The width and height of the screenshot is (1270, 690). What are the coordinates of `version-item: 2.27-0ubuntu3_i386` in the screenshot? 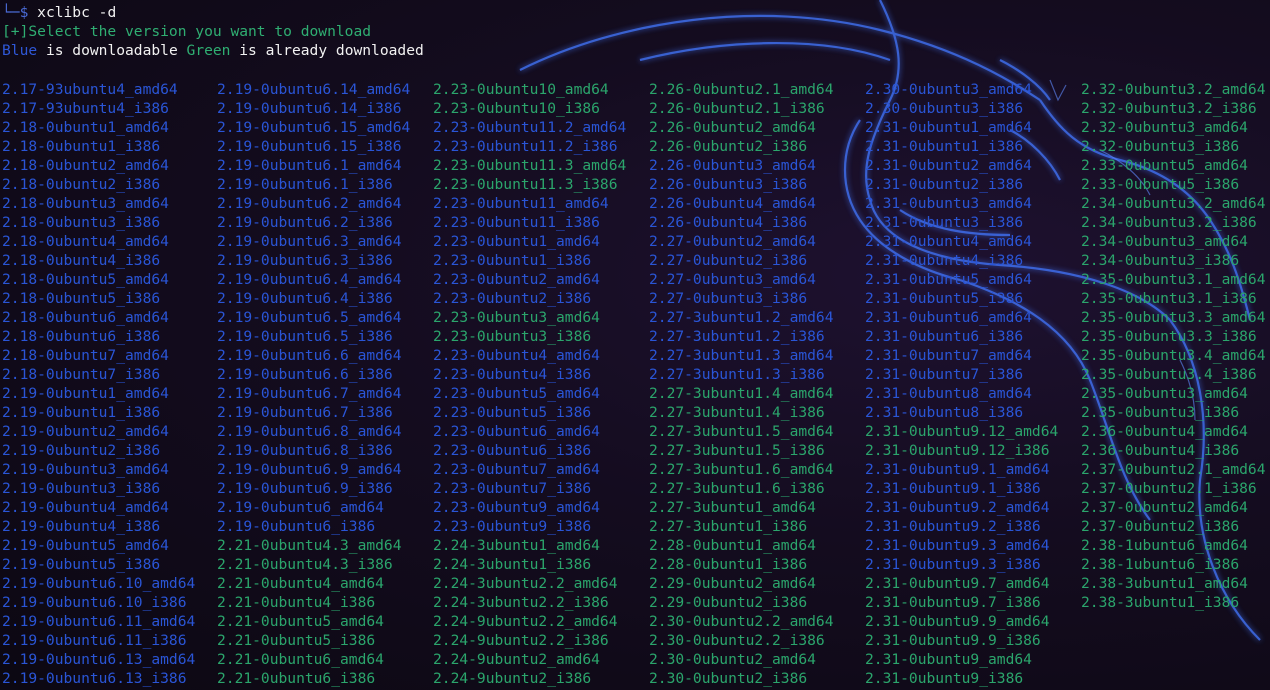 It's located at (741, 298).